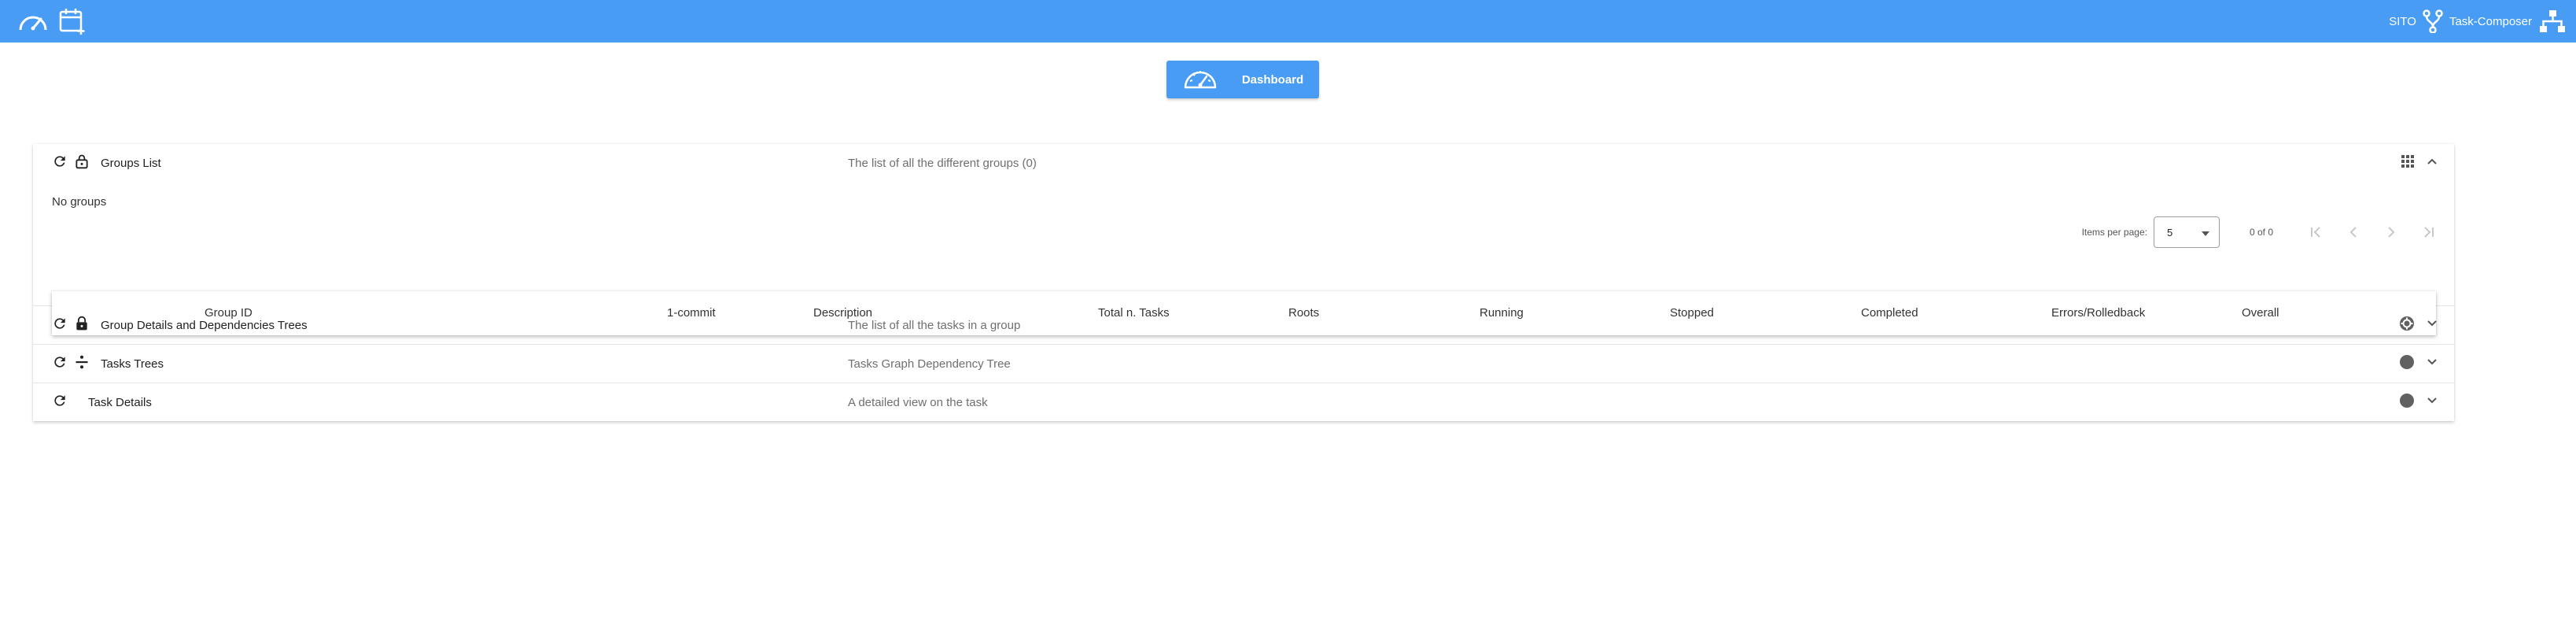  What do you see at coordinates (2402, 21) in the screenshot?
I see `toolbar-label-sito: SITO` at bounding box center [2402, 21].